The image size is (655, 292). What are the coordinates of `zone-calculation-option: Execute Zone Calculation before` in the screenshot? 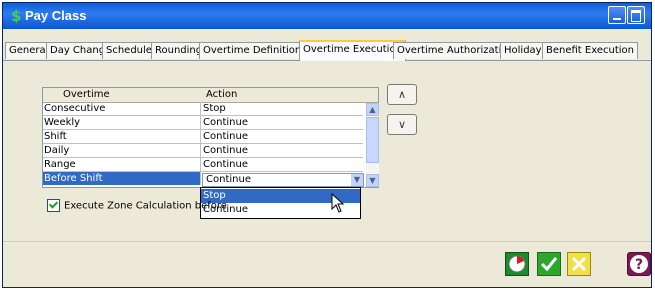 It's located at (137, 205).